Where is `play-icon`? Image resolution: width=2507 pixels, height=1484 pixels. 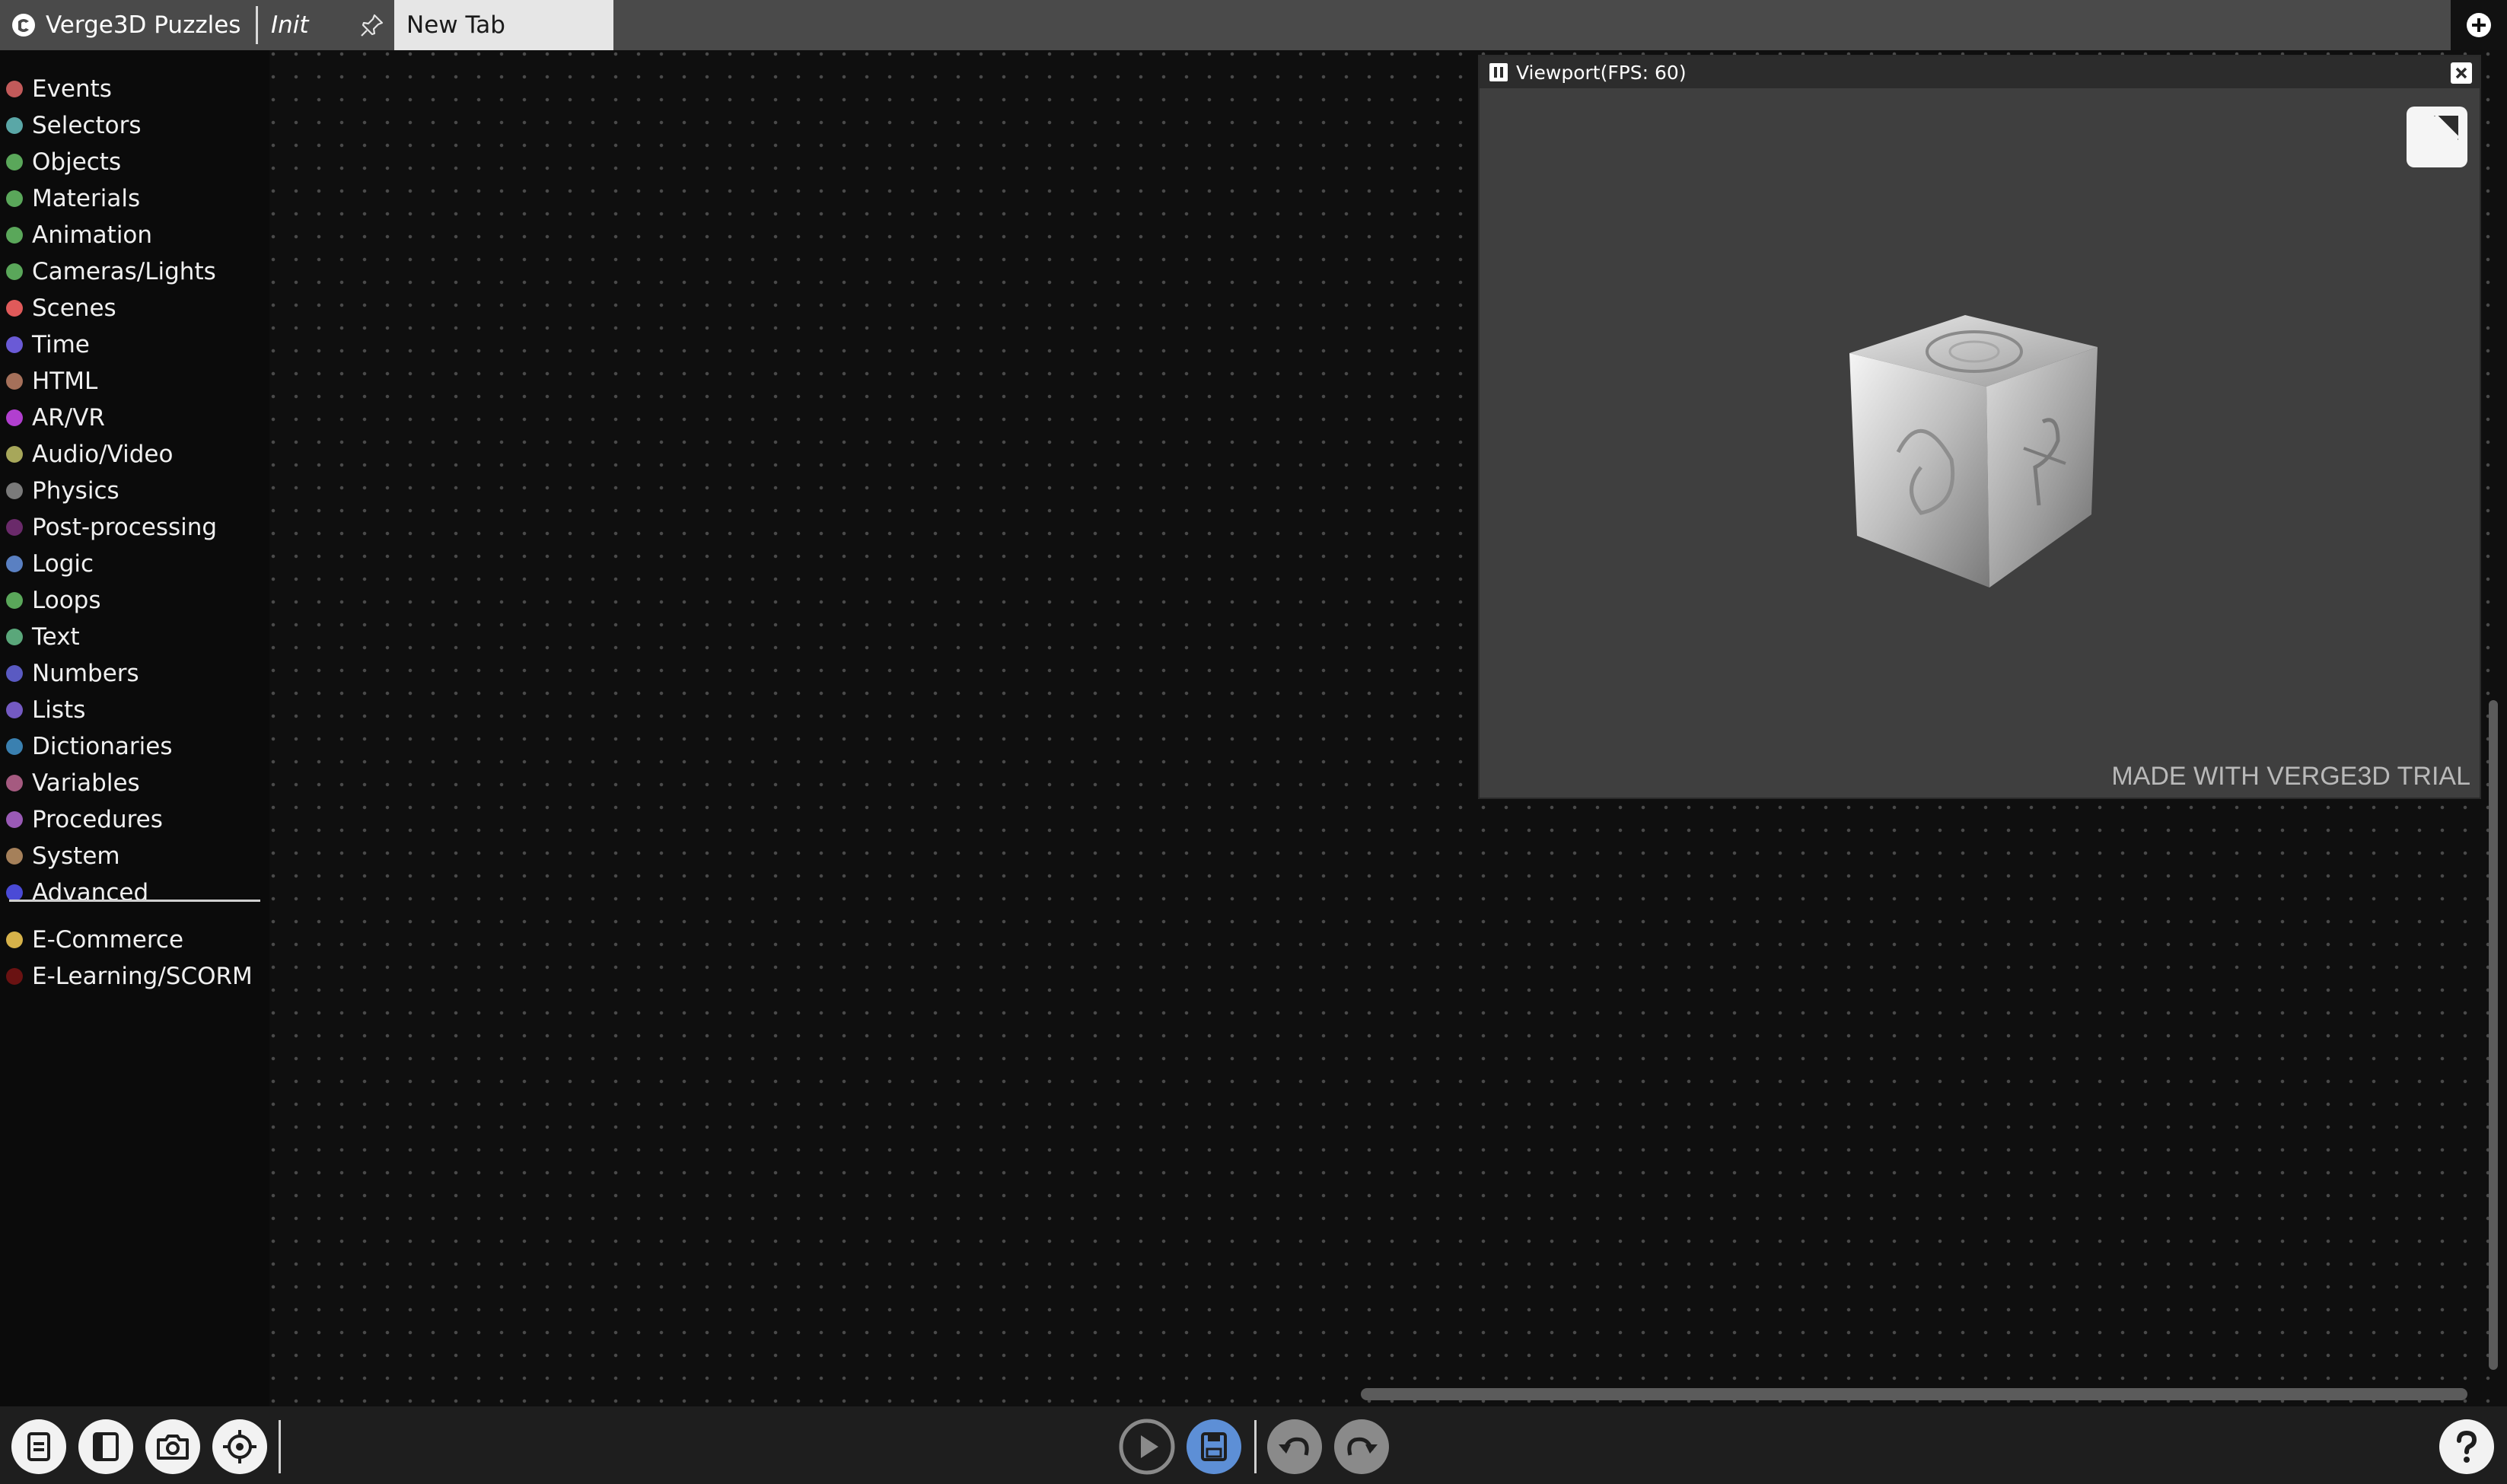
play-icon is located at coordinates (1147, 1447).